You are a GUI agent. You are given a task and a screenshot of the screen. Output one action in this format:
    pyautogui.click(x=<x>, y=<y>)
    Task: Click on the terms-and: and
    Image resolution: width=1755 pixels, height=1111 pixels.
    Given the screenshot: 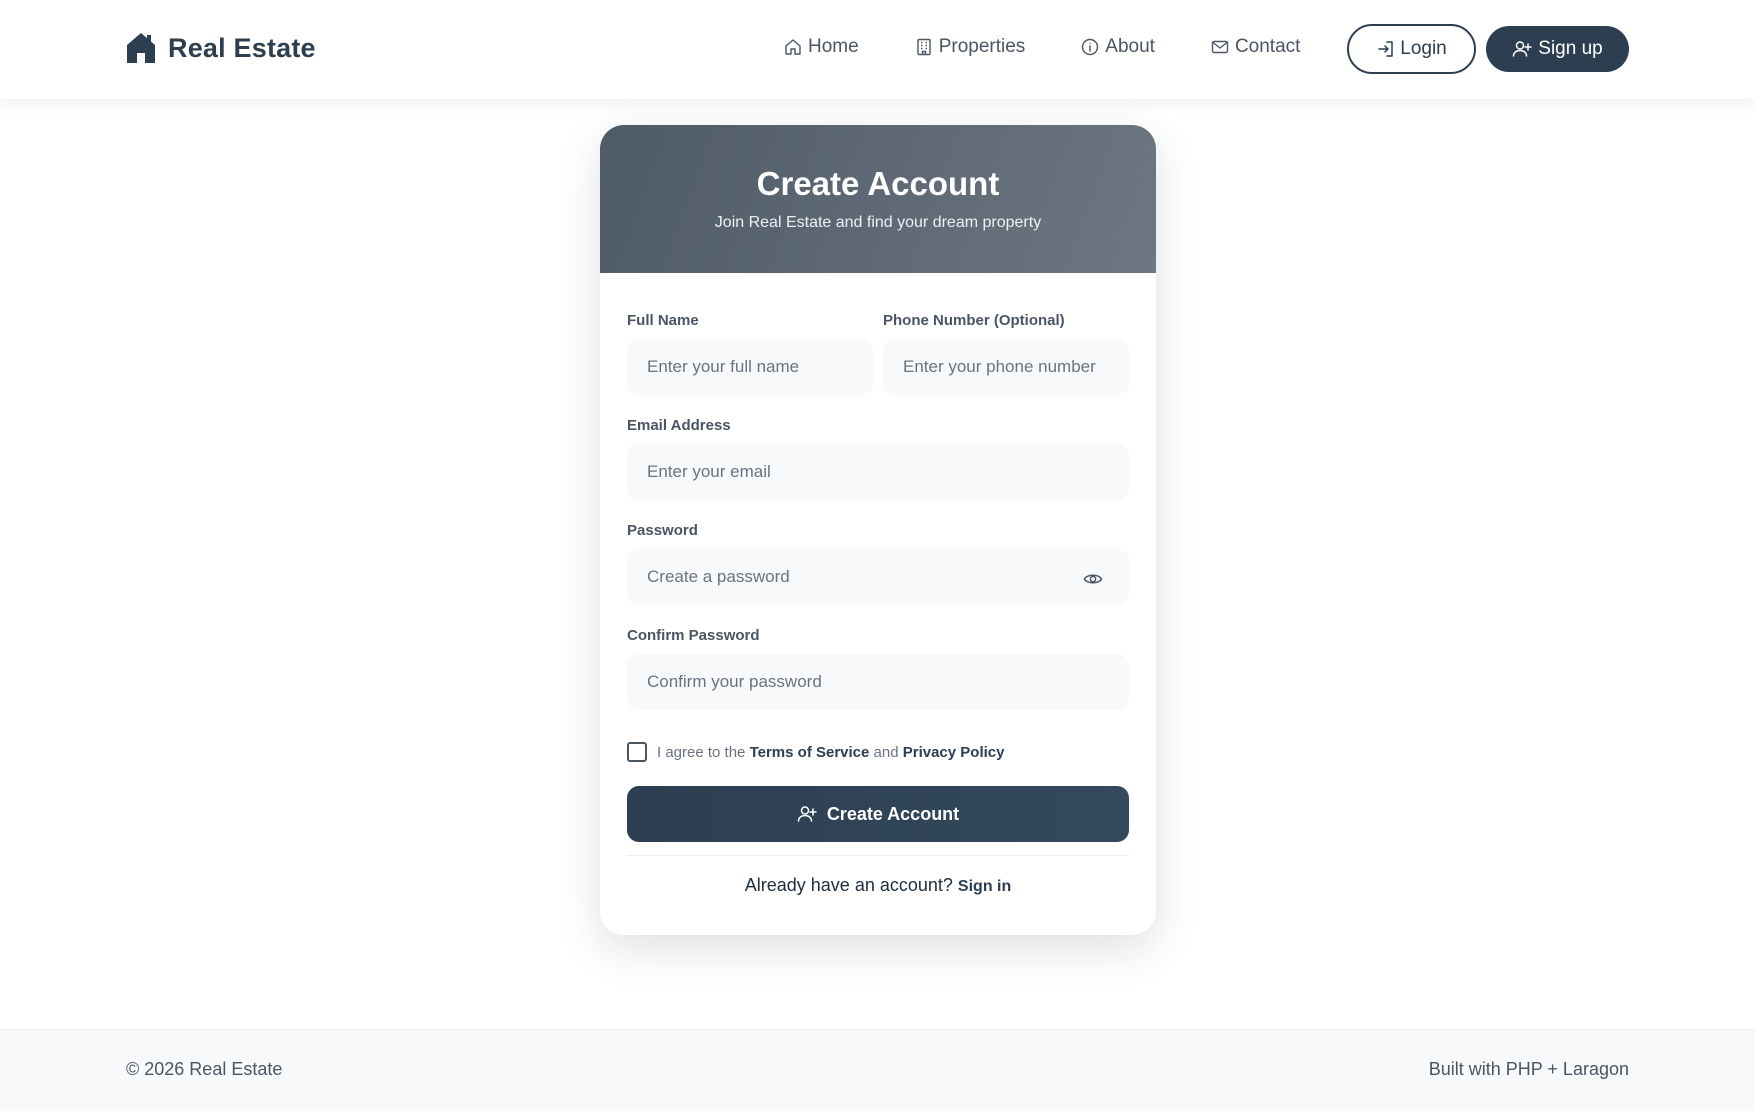 What is the action you would take?
    pyautogui.click(x=886, y=752)
    